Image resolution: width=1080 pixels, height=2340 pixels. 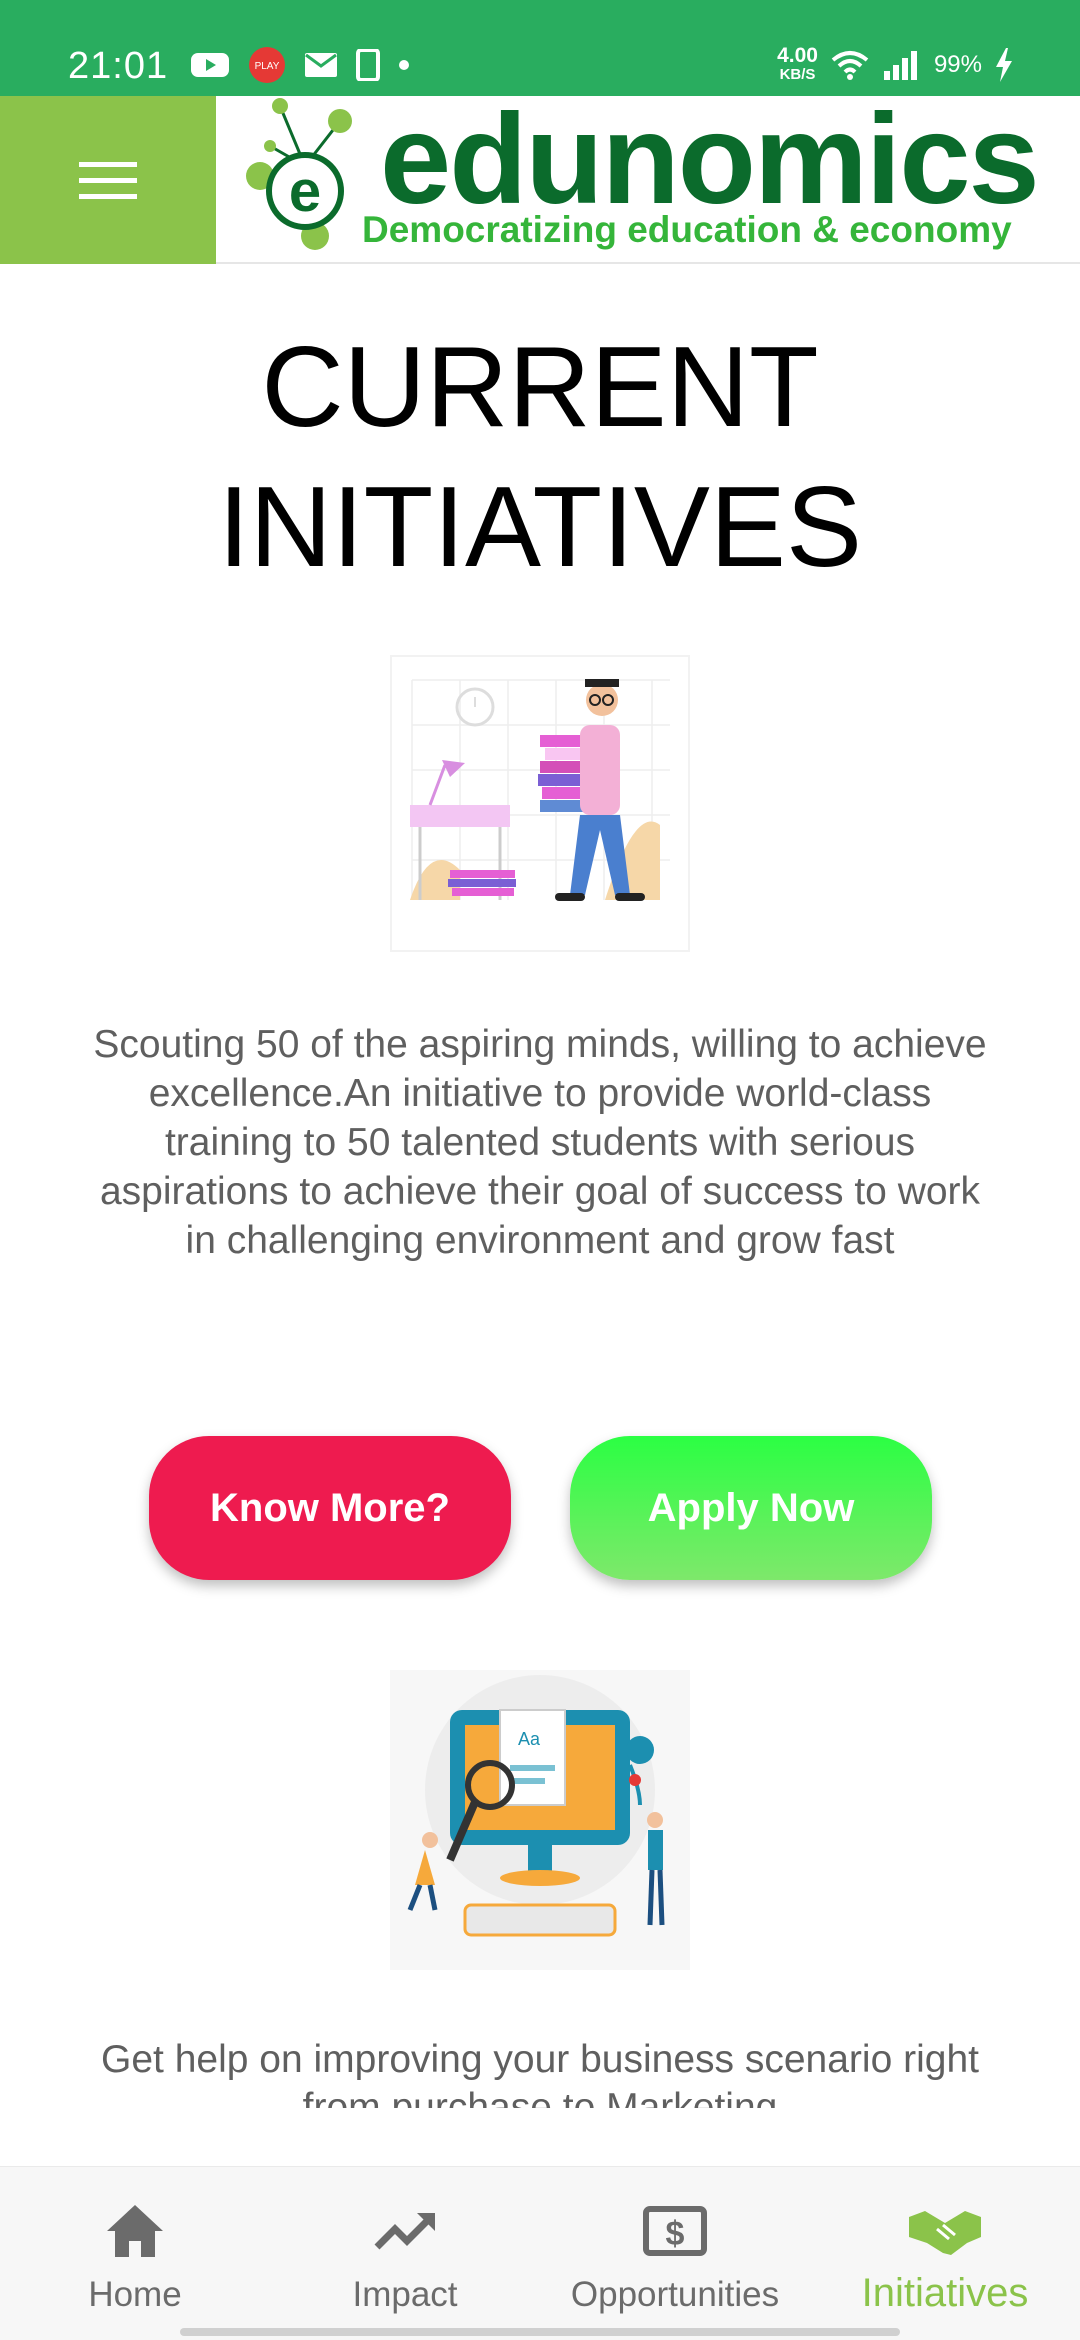 What do you see at coordinates (321, 65) in the screenshot?
I see `mail-icon` at bounding box center [321, 65].